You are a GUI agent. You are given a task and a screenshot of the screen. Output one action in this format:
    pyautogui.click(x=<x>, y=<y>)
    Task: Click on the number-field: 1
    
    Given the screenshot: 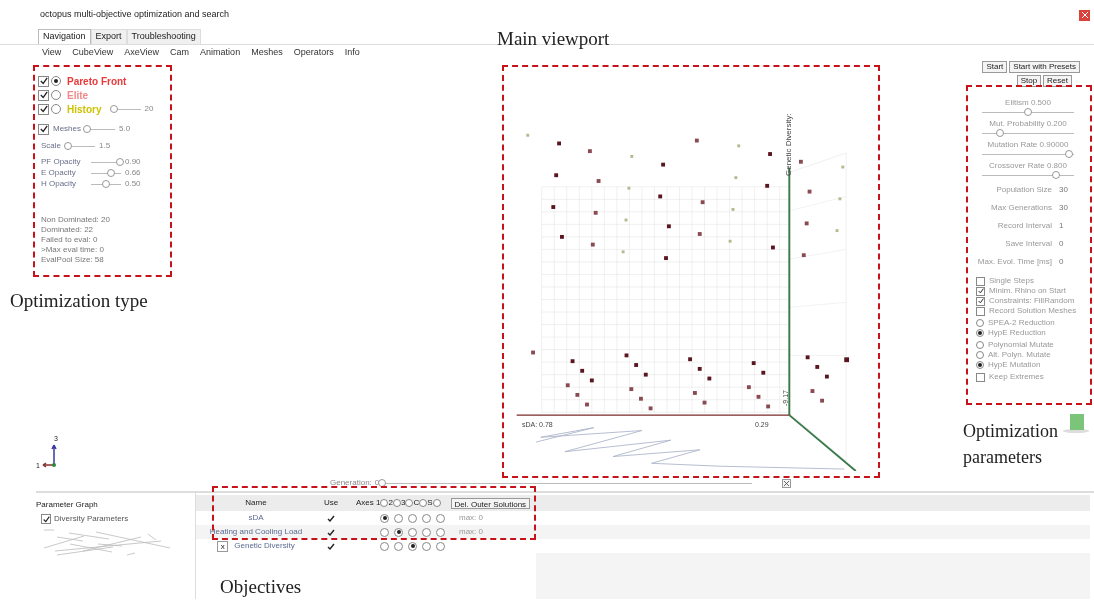 What is the action you would take?
    pyautogui.click(x=1061, y=226)
    